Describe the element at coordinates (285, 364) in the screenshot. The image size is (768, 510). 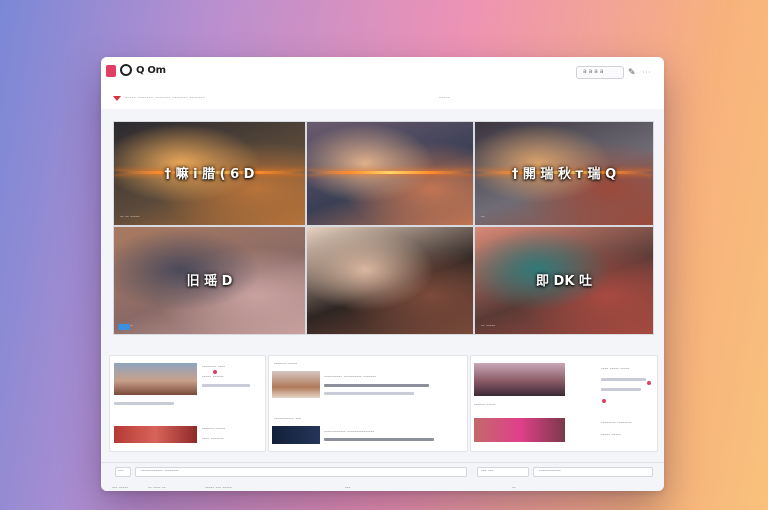
I see `panel-middle-title-1: ------- -----` at that location.